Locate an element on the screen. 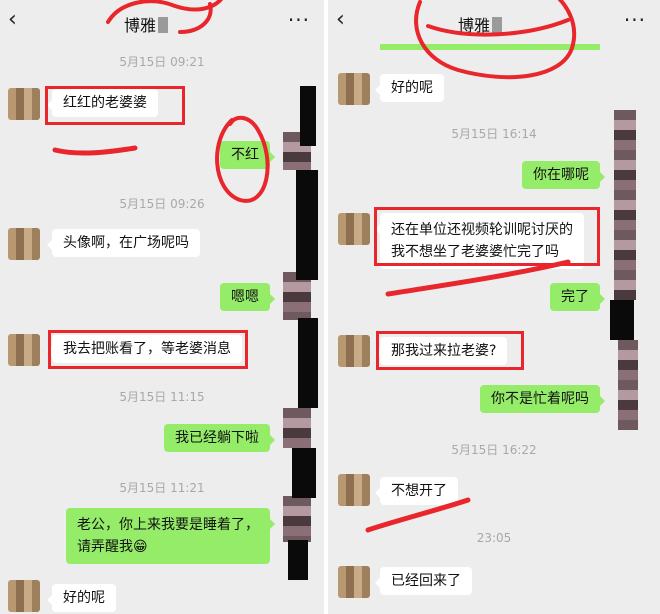 The image size is (660, 614). previous-message-edge is located at coordinates (490, 47).